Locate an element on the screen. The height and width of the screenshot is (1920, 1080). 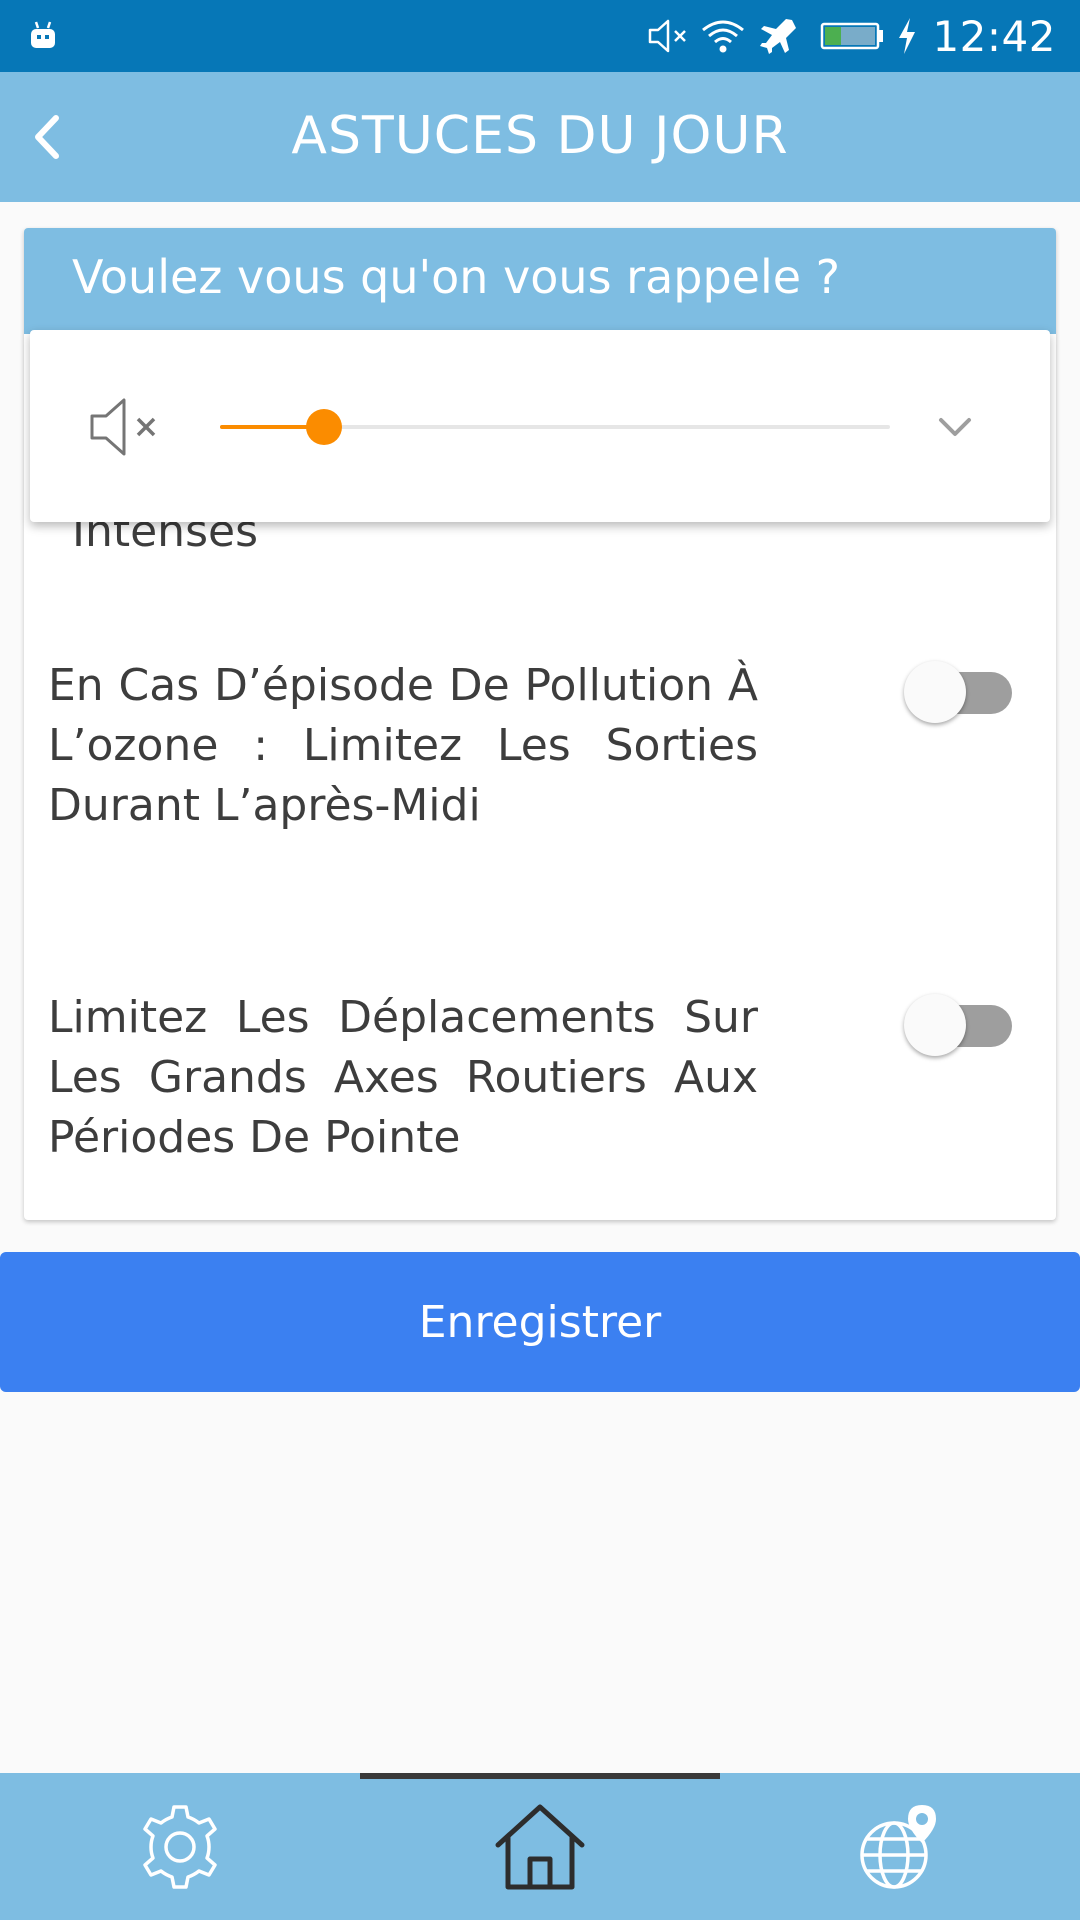
home-icon is located at coordinates (540, 1846).